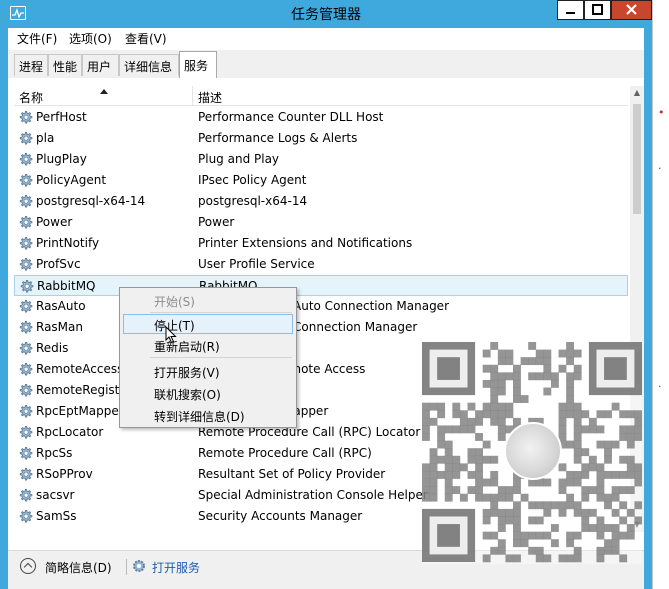 The height and width of the screenshot is (589, 669). What do you see at coordinates (570, 10) in the screenshot?
I see `minimize-button` at bounding box center [570, 10].